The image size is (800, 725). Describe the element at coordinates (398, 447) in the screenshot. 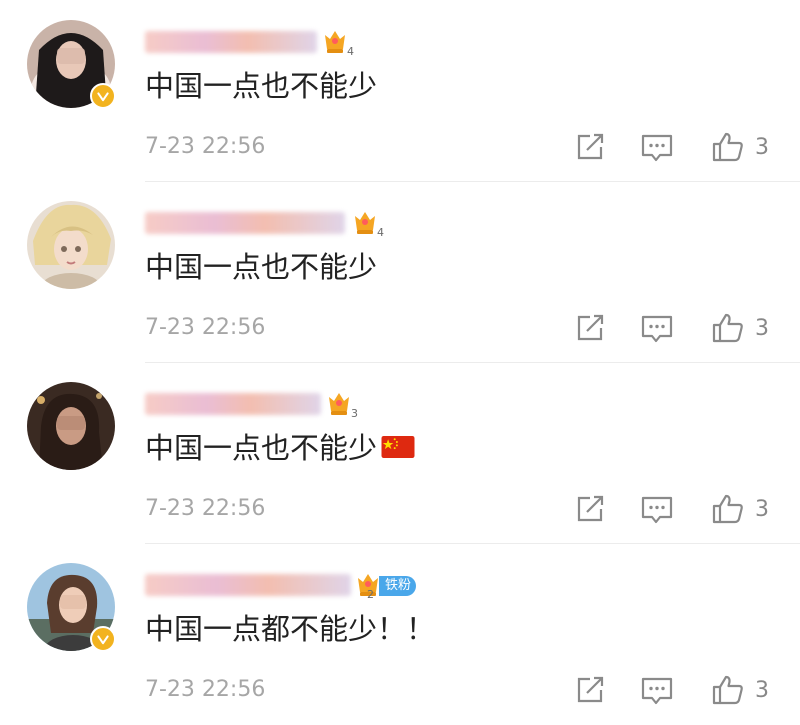

I see `china-flag-icon` at that location.